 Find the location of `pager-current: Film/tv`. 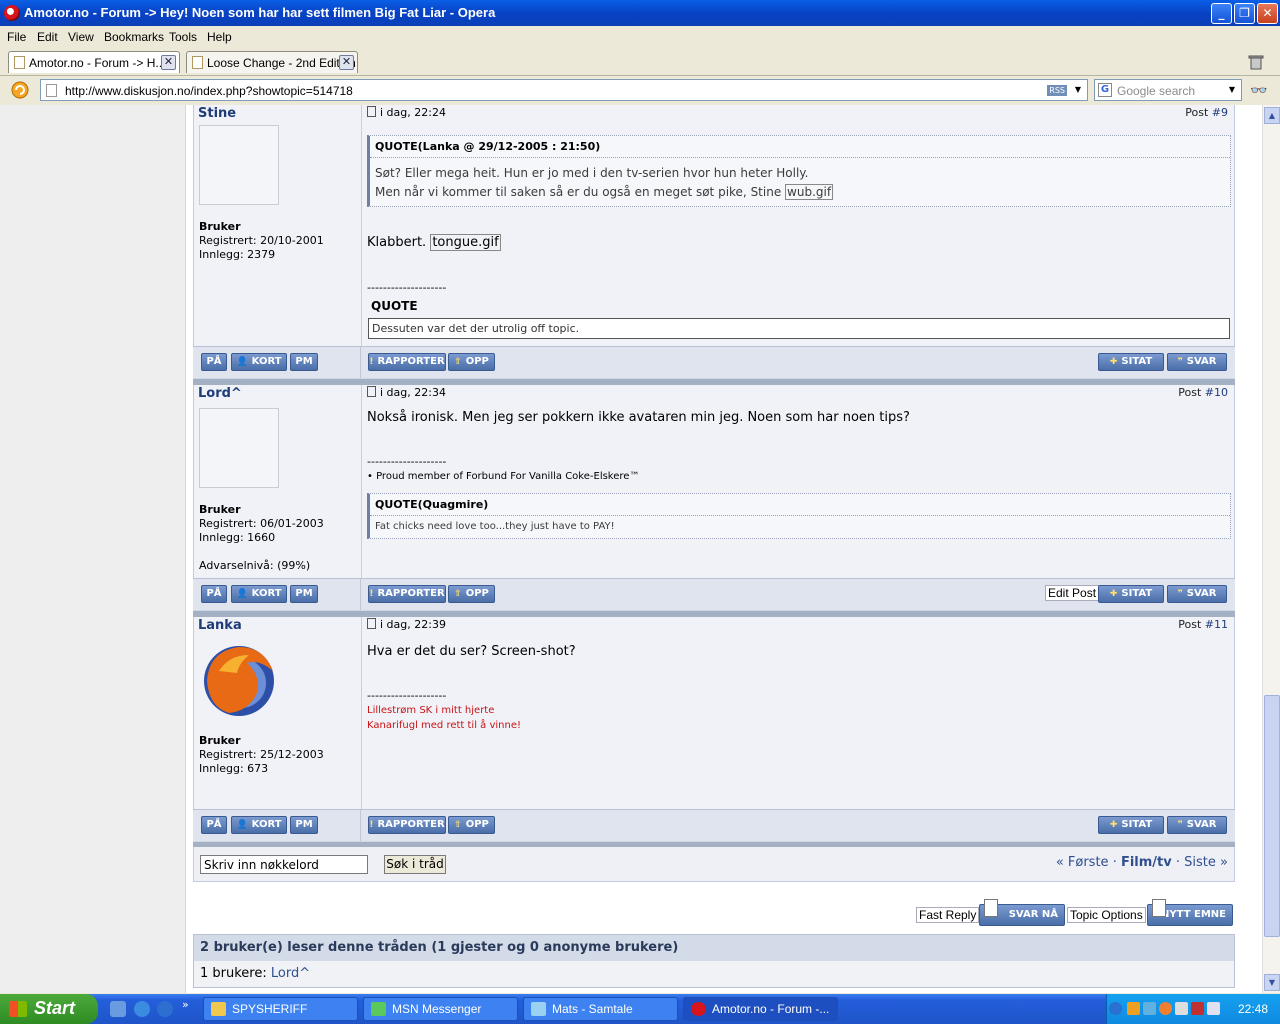

pager-current: Film/tv is located at coordinates (1146, 862).